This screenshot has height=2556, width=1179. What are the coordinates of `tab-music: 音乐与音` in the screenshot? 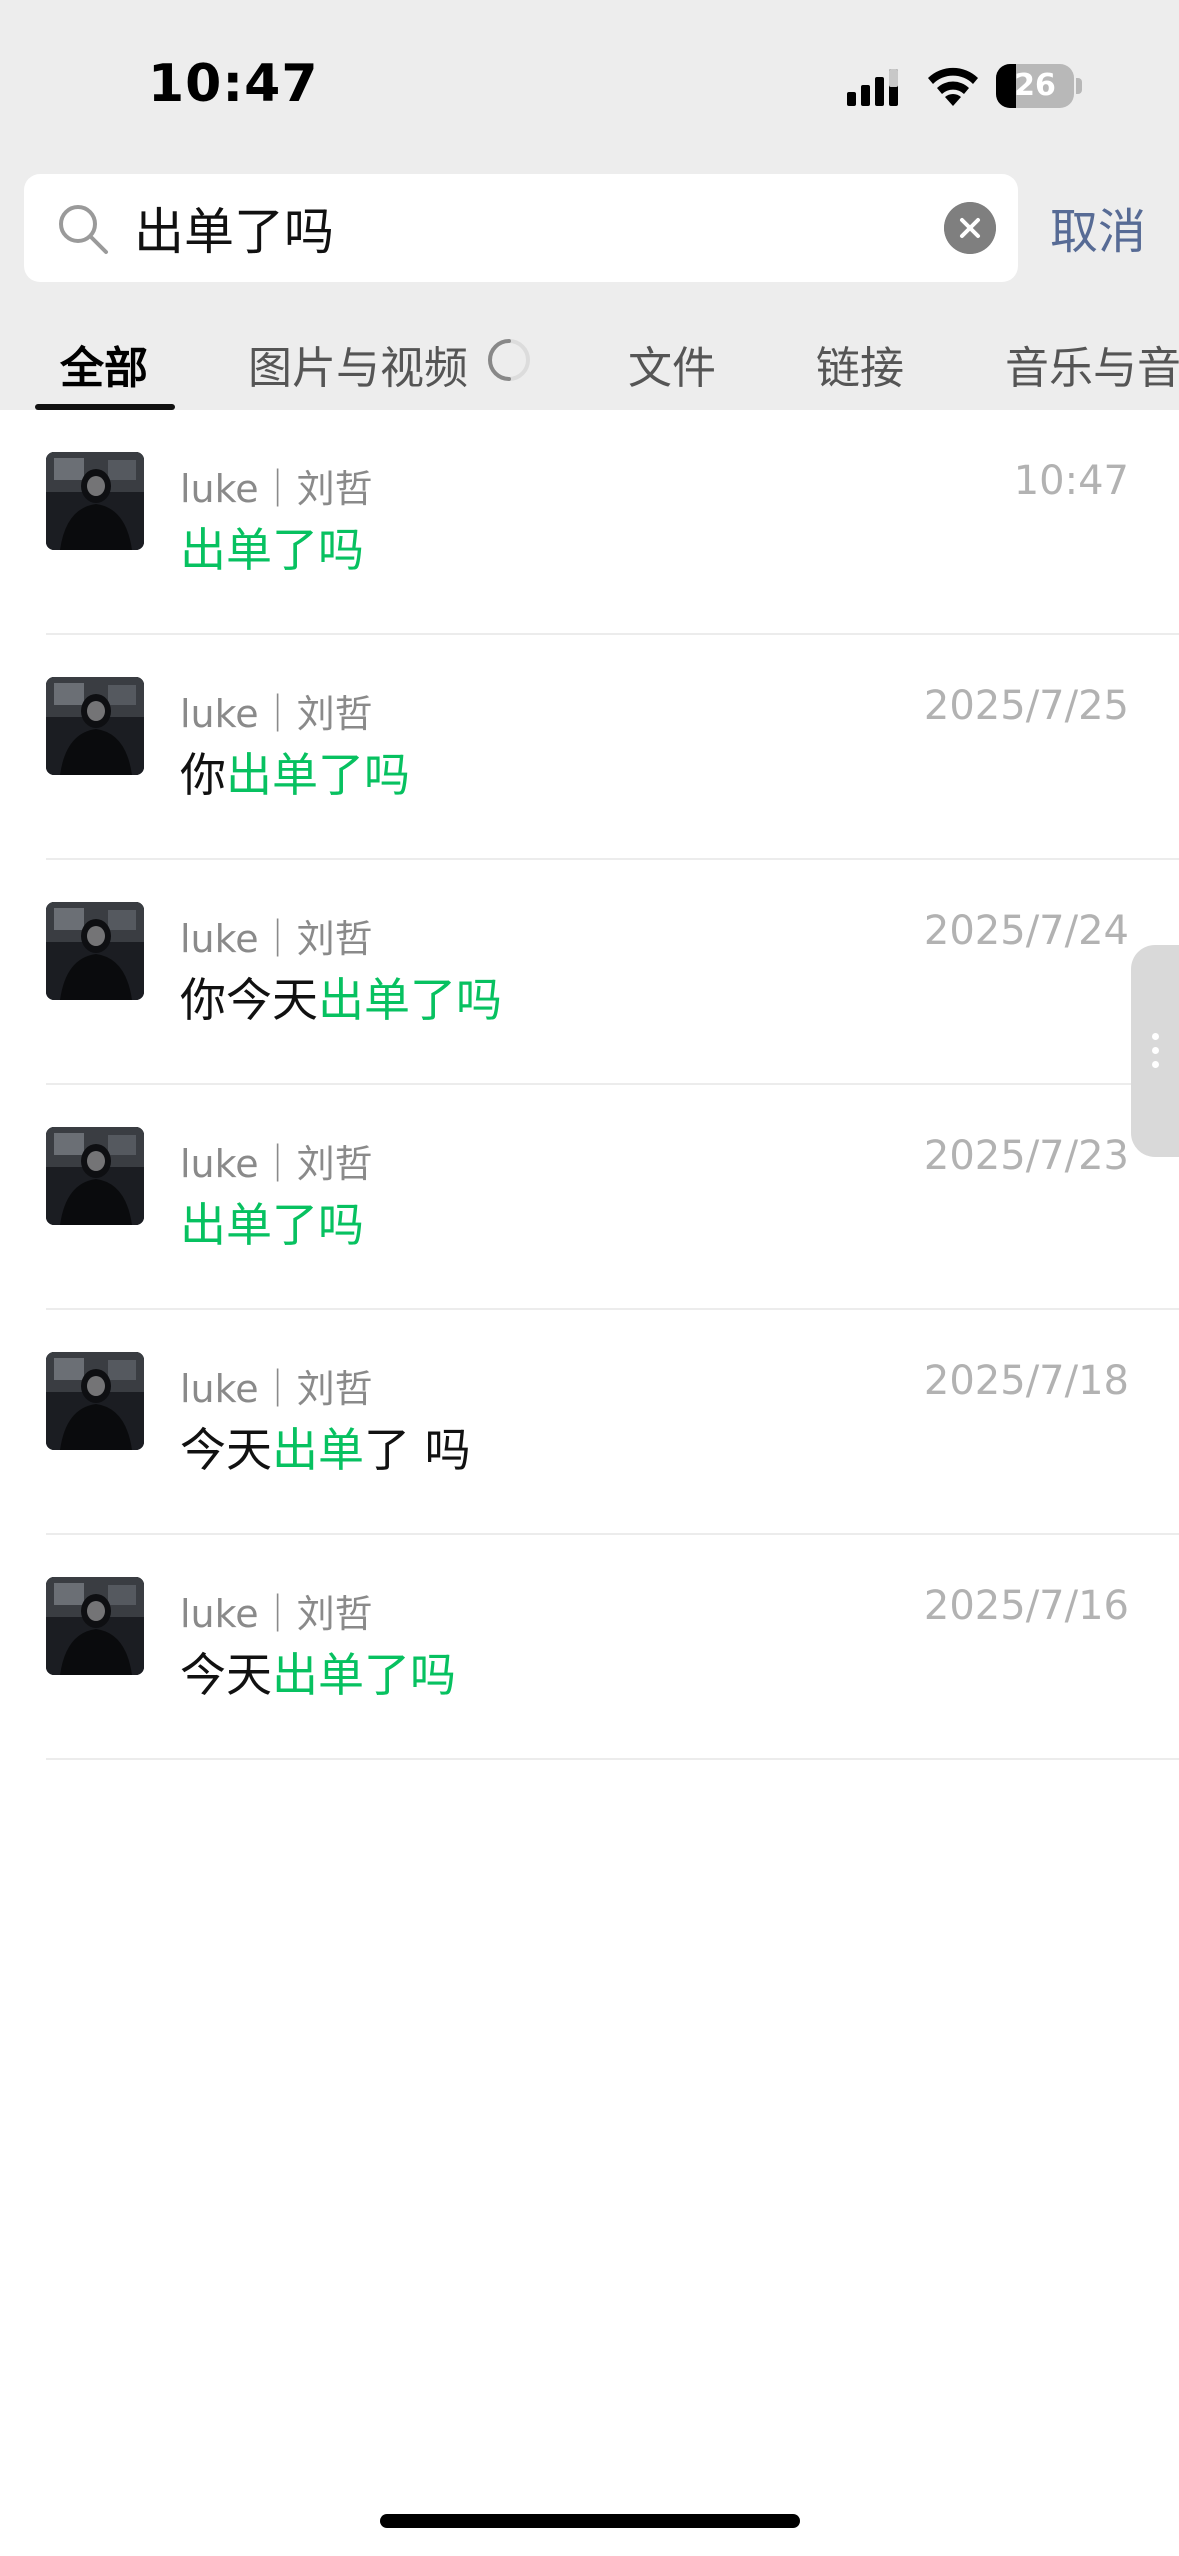 It's located at (1092, 364).